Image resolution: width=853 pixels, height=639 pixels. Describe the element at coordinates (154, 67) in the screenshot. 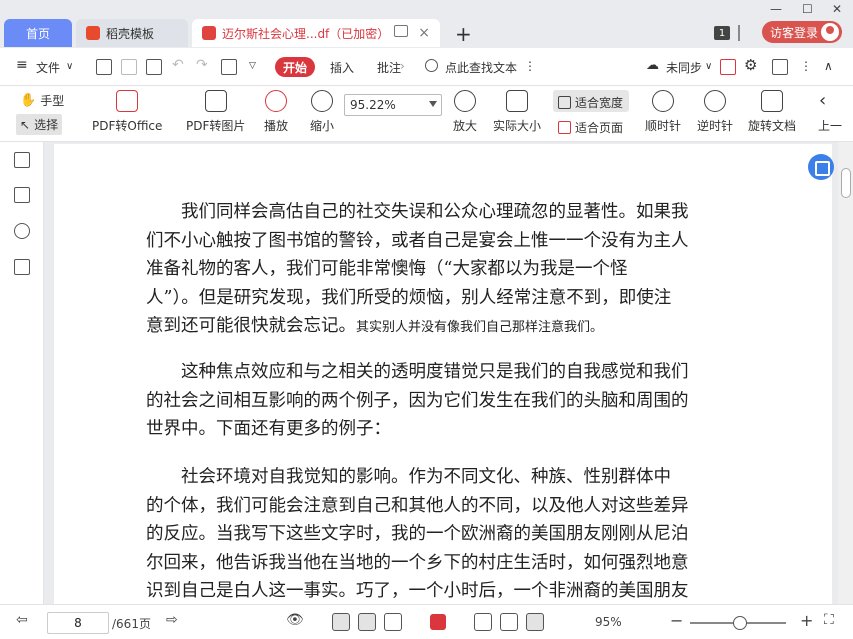

I see `print-icon` at that location.